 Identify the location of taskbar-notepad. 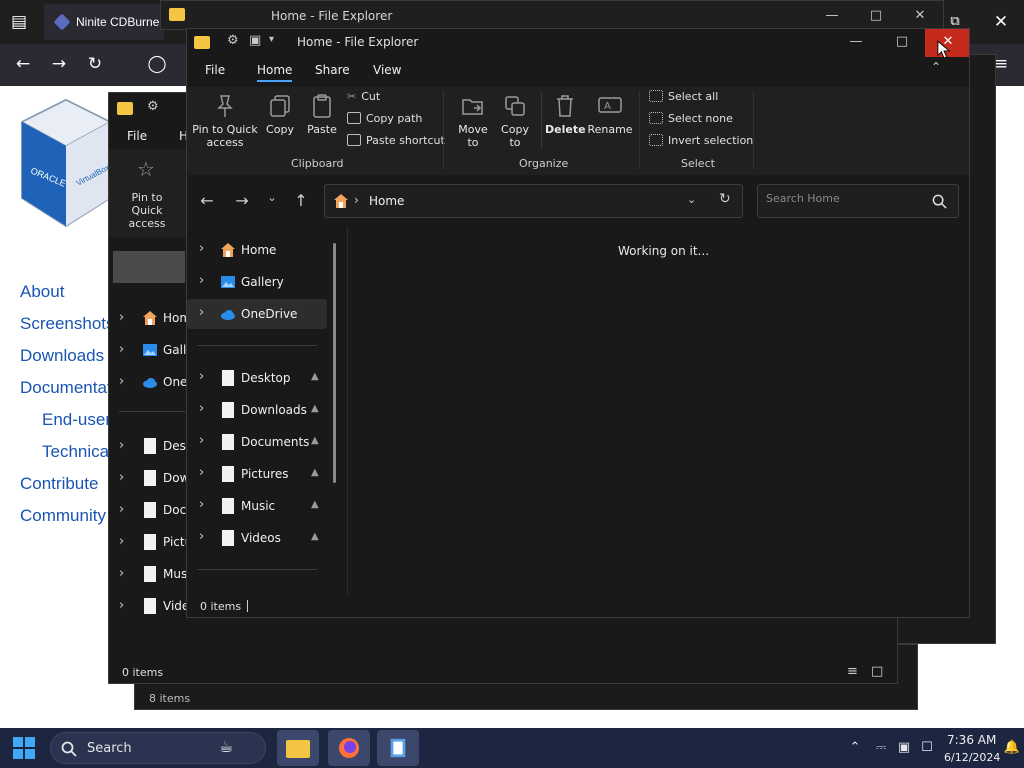
(398, 748).